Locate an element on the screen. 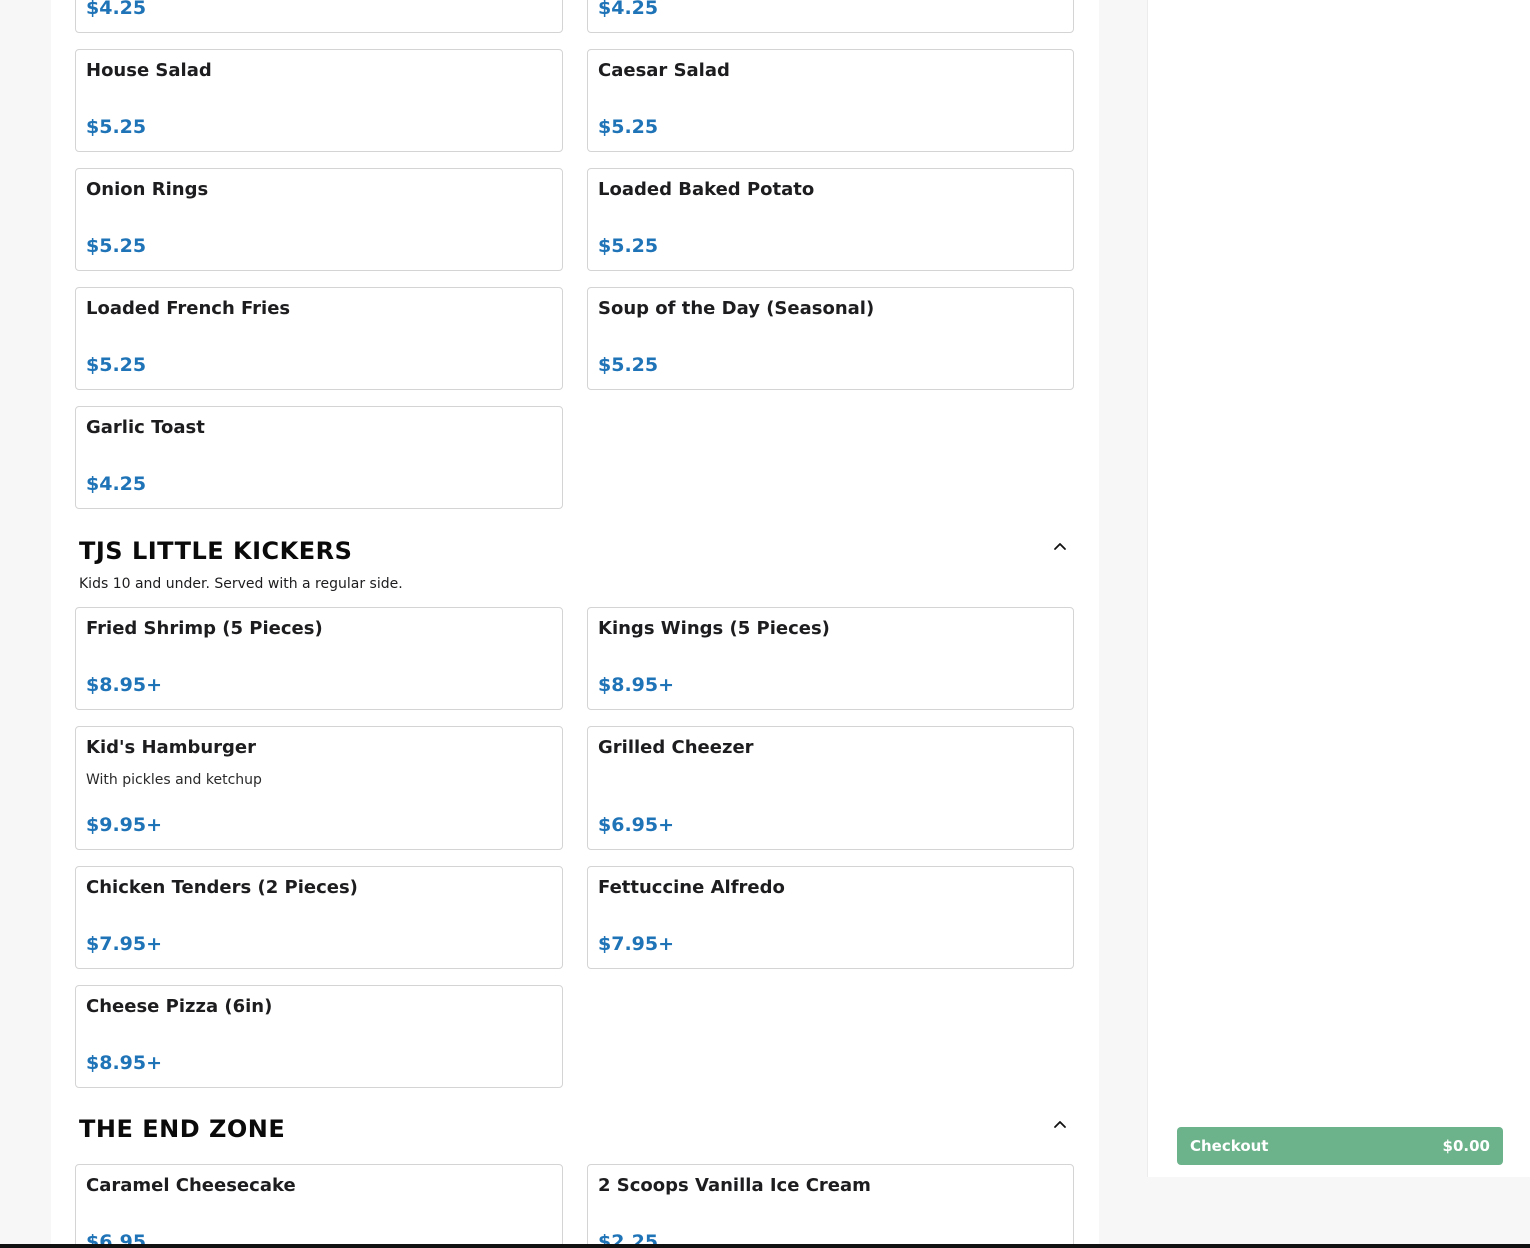 This screenshot has width=1530, height=1248. menu-item-card: House Salad $5.25 is located at coordinates (319, 100).